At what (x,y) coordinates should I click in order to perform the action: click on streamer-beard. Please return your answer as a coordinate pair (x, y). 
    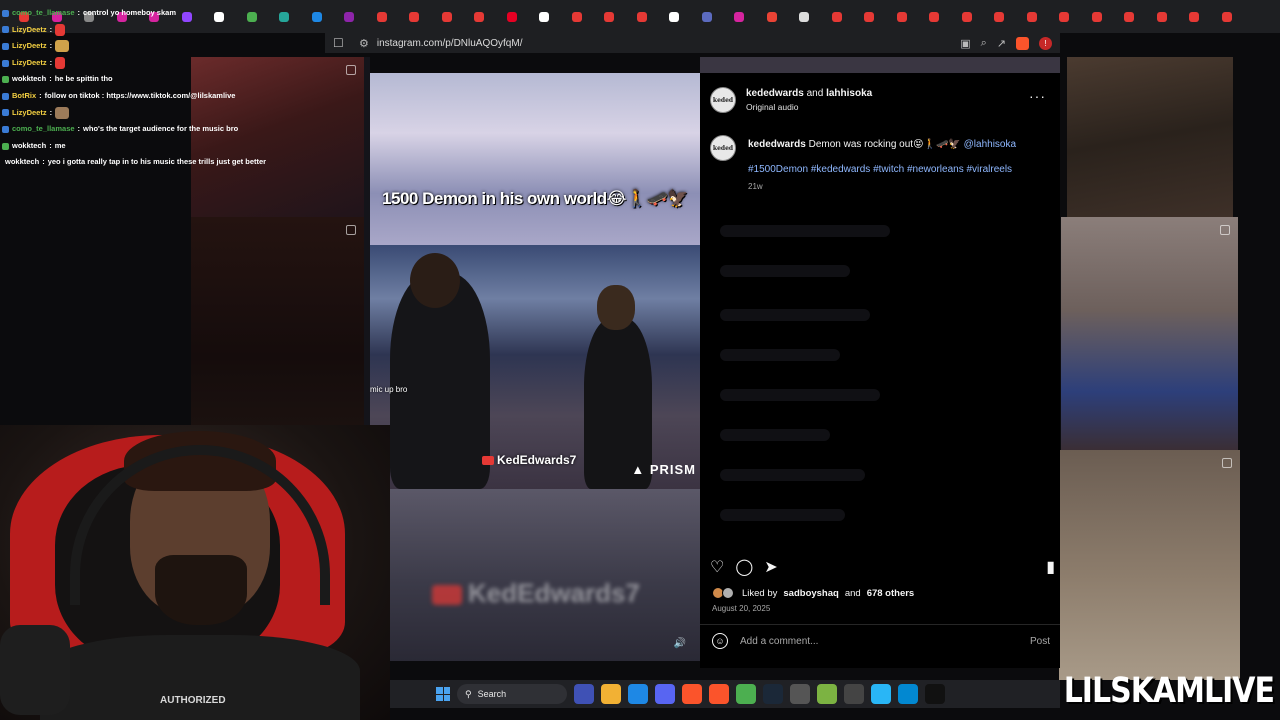
    Looking at the image, I should click on (201, 590).